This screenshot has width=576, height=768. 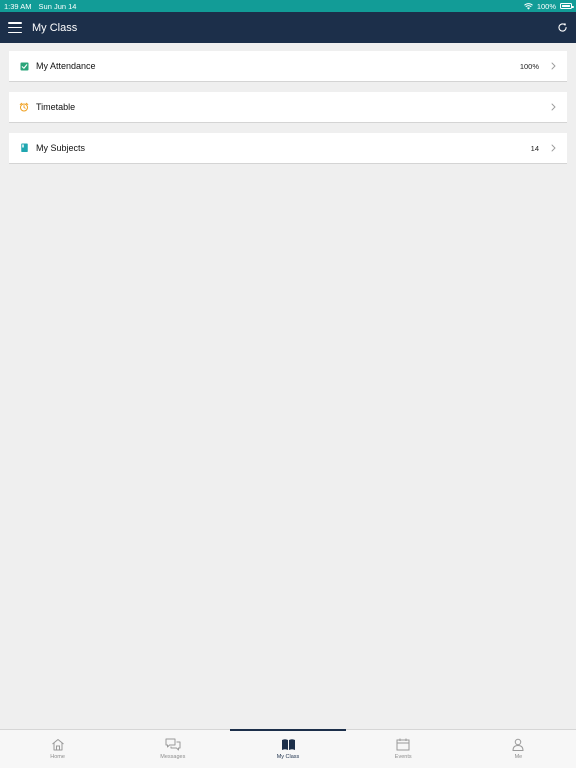 I want to click on tab-my-class: My Class, so click(x=288, y=748).